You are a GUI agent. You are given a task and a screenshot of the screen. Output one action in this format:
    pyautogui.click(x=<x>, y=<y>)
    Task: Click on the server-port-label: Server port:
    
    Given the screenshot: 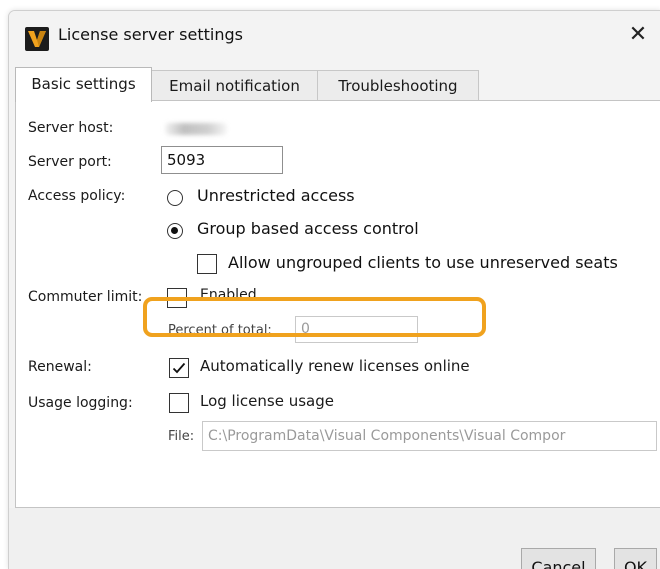 What is the action you would take?
    pyautogui.click(x=70, y=162)
    